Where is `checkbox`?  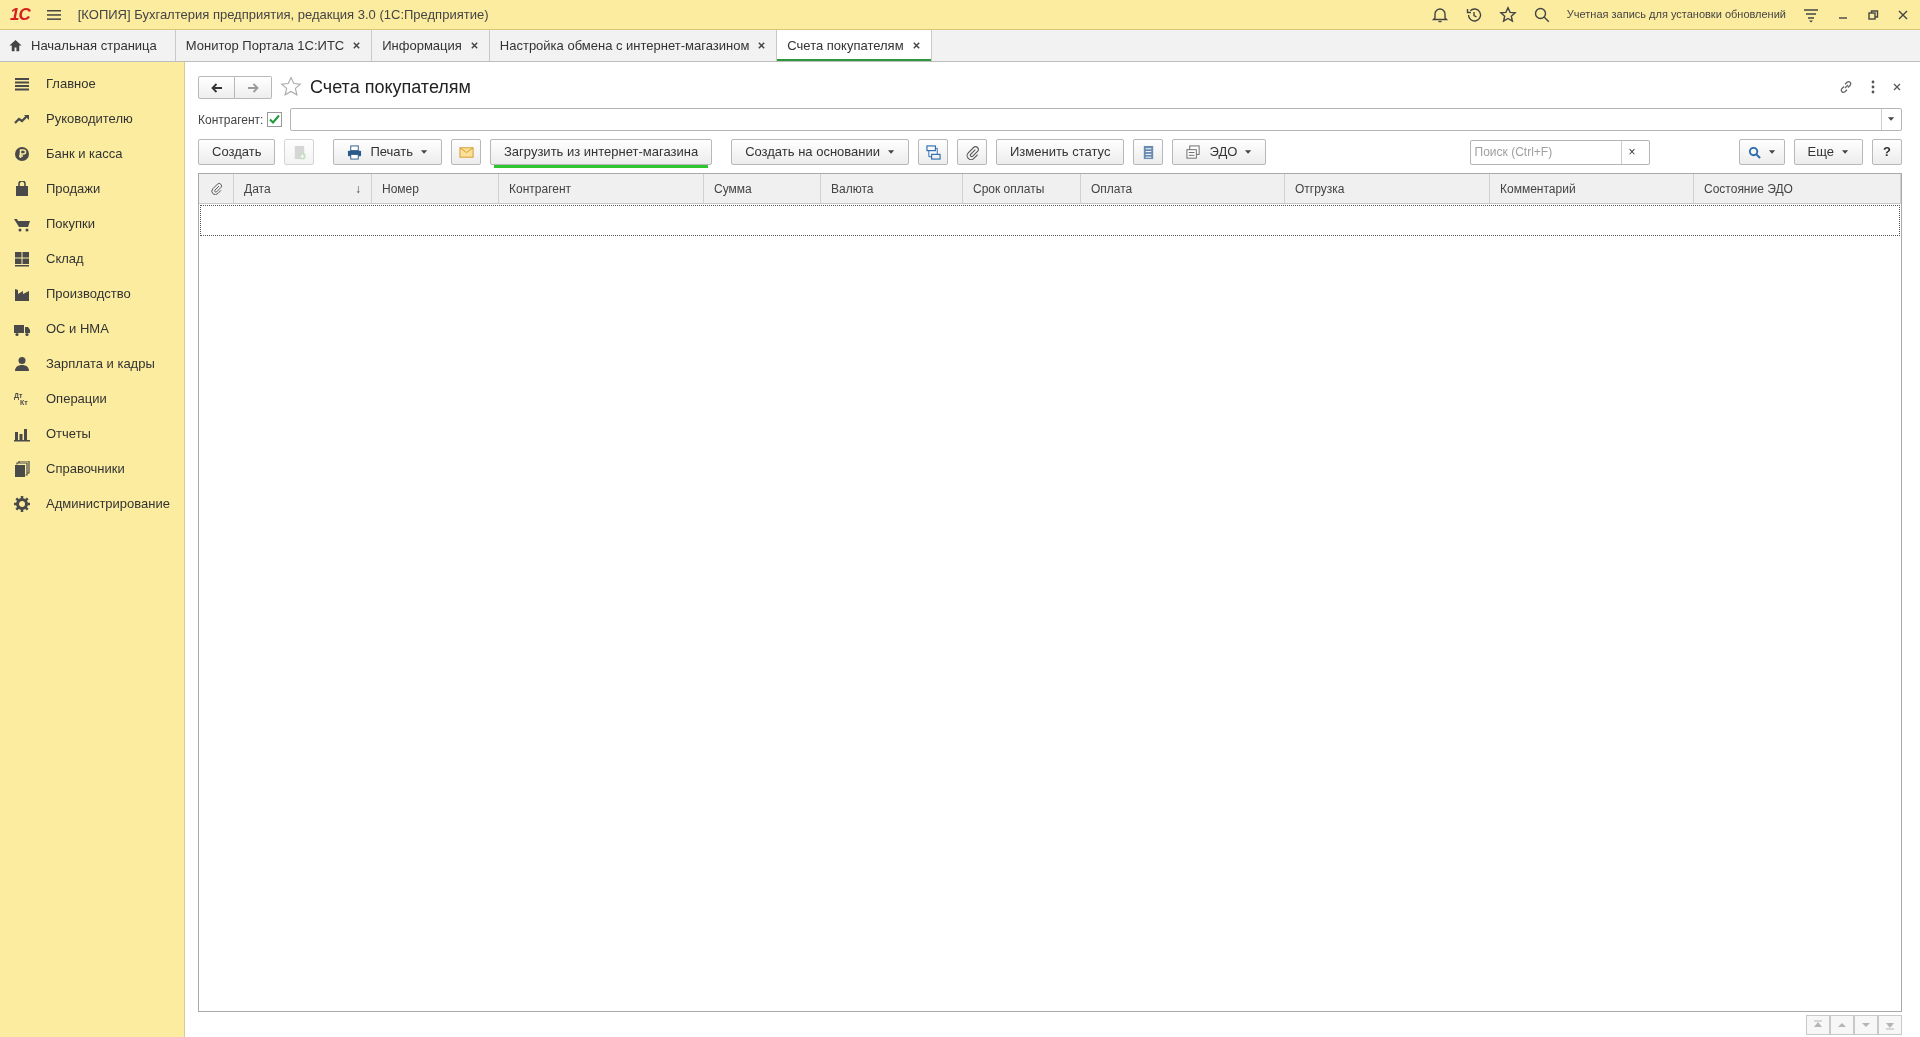 checkbox is located at coordinates (275, 119).